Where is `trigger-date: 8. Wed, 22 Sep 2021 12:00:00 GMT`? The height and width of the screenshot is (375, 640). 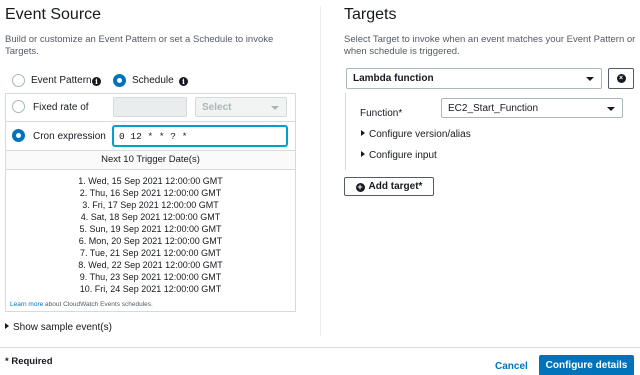
trigger-date: 8. Wed, 22 Sep 2021 12:00:00 GMT is located at coordinates (150, 265).